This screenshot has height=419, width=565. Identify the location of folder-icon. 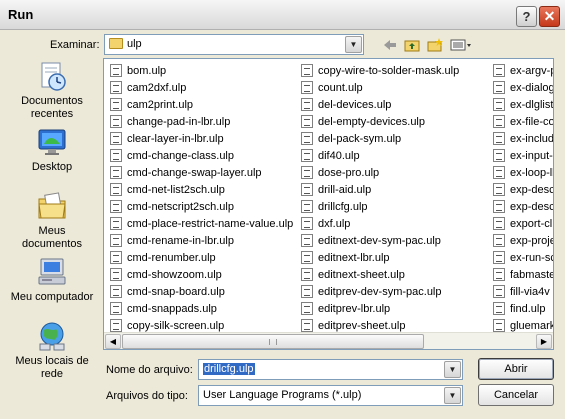
(116, 43).